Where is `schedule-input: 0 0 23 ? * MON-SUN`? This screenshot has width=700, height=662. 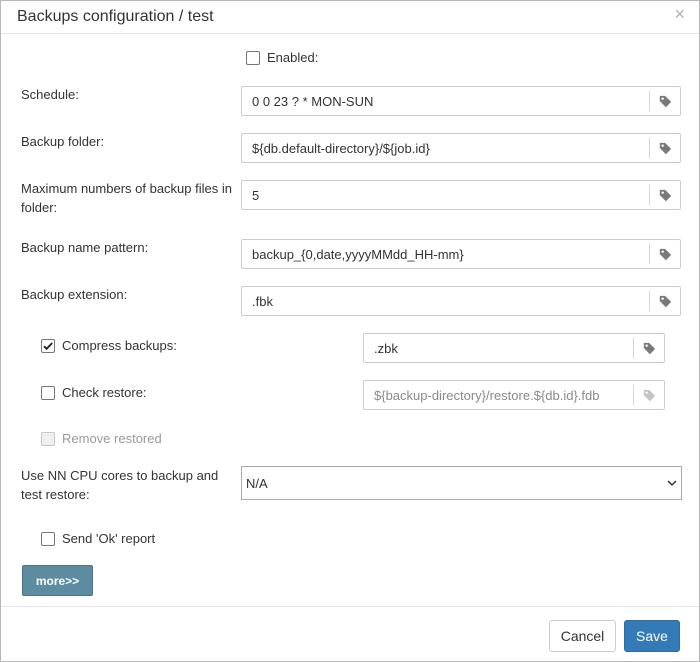
schedule-input: 0 0 23 ? * MON-SUN is located at coordinates (461, 101).